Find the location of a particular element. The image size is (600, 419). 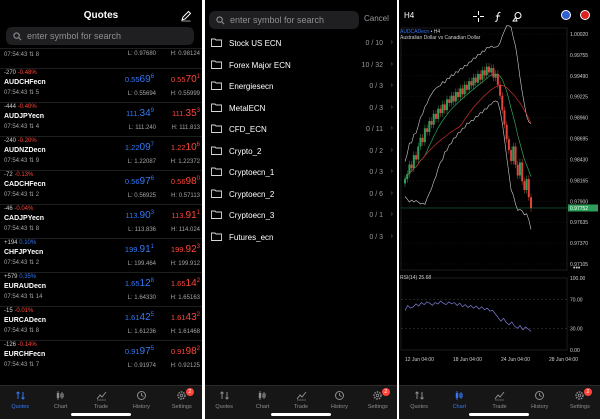

symbol-folder: Cryptoecn_1 0 / 3 › is located at coordinates (301, 173).